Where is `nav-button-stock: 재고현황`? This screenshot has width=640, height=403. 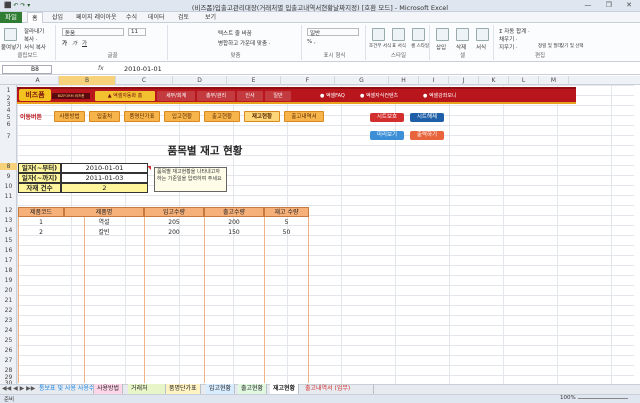 nav-button-stock: 재고현황 is located at coordinates (262, 116).